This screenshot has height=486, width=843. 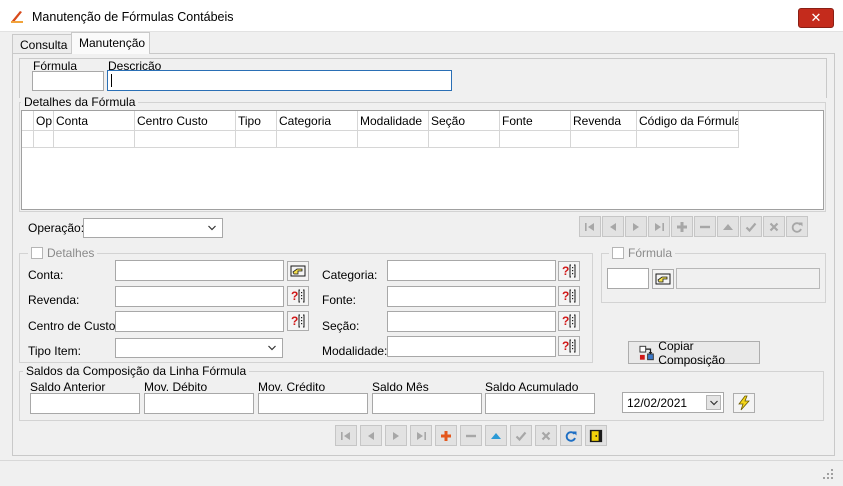 What do you see at coordinates (421, 435) in the screenshot?
I see `main-last-button` at bounding box center [421, 435].